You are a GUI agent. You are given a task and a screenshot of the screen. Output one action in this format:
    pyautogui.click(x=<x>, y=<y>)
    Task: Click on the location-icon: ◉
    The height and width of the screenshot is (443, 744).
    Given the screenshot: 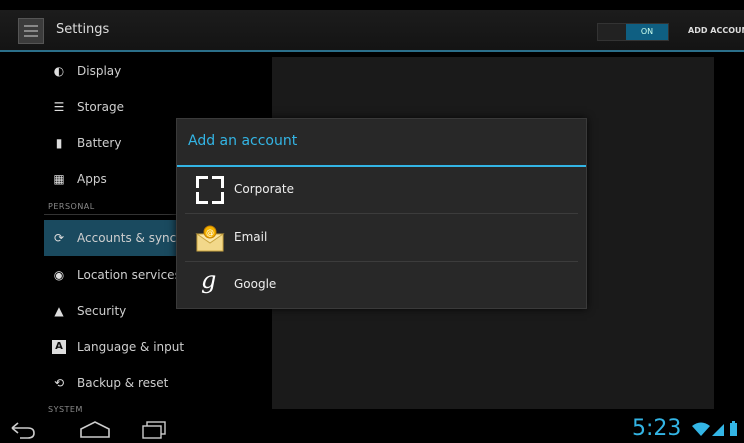 What is the action you would take?
    pyautogui.click(x=59, y=275)
    